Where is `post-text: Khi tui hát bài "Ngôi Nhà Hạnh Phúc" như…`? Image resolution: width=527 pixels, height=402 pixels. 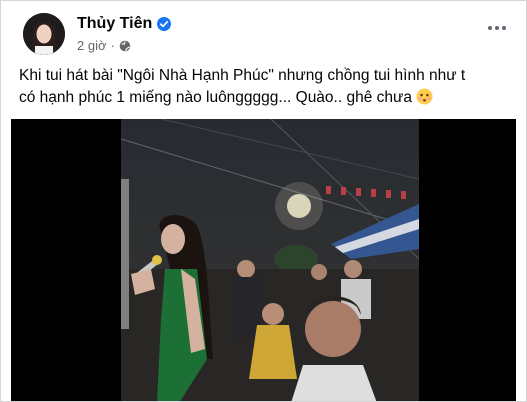 post-text: Khi tui hát bài "Ngôi Nhà Hạnh Phúc" như… is located at coordinates (267, 87).